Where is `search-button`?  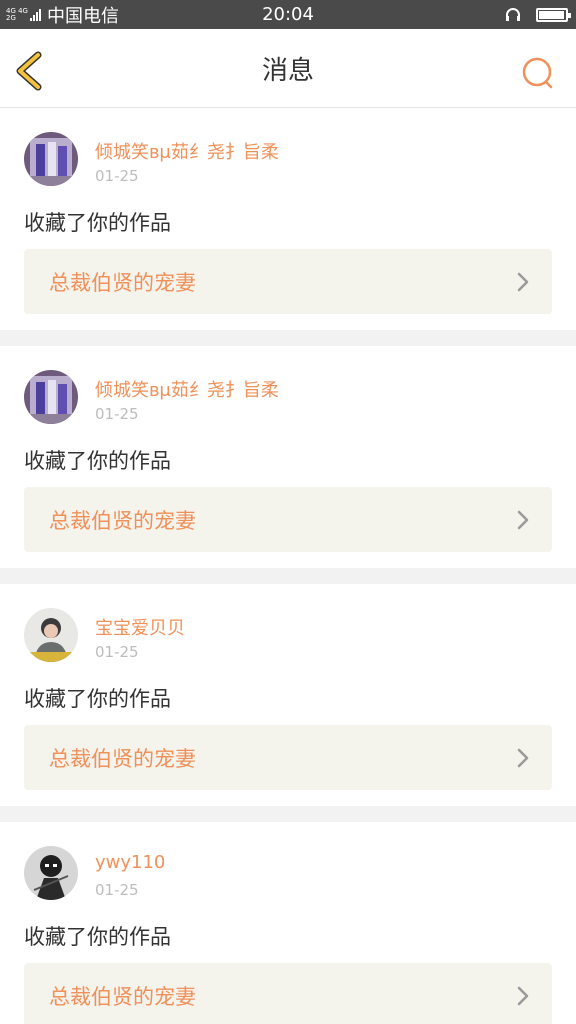
search-button is located at coordinates (538, 74).